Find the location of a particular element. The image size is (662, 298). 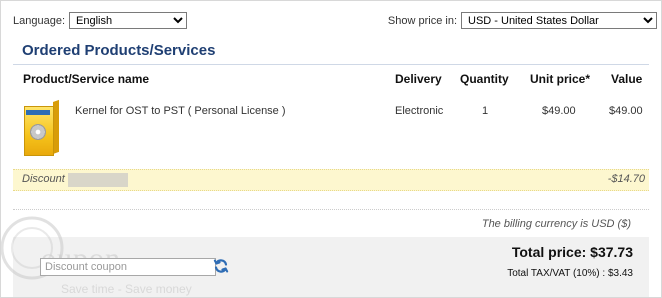

discount-row: Discount -$14.70 is located at coordinates (331, 180).